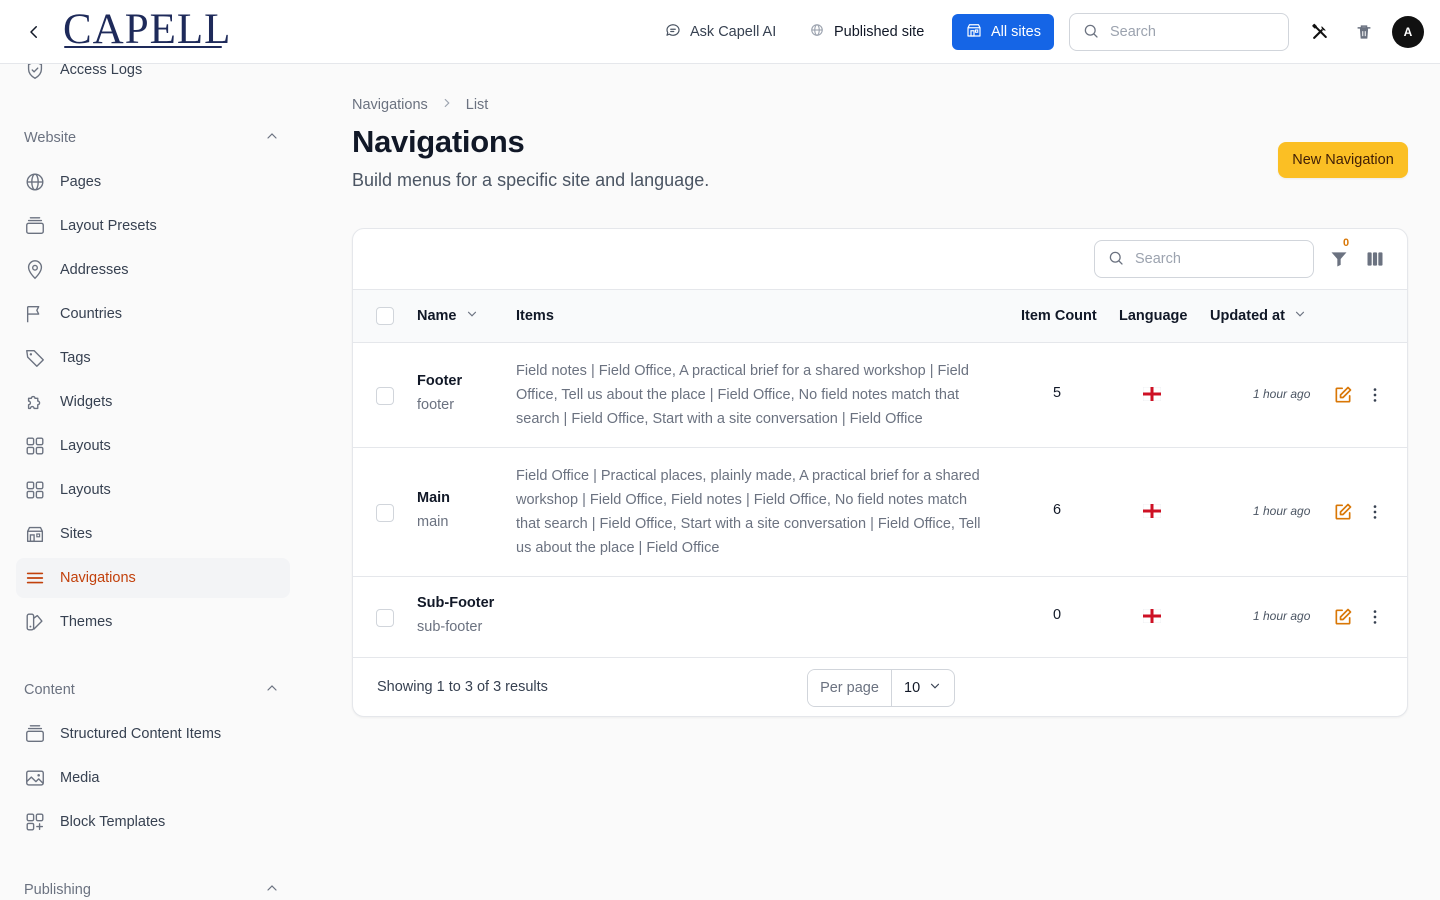  What do you see at coordinates (153, 77) in the screenshot?
I see `sidebar-item-access-logs: Access Logs` at bounding box center [153, 77].